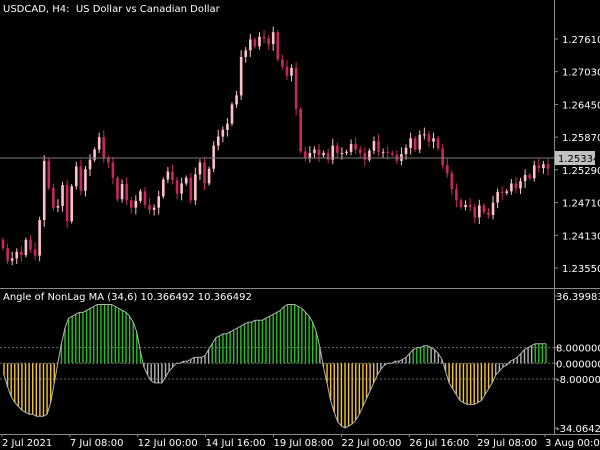  I want to click on time-tick-label: 3 Aug 00:00, so click(572, 443).